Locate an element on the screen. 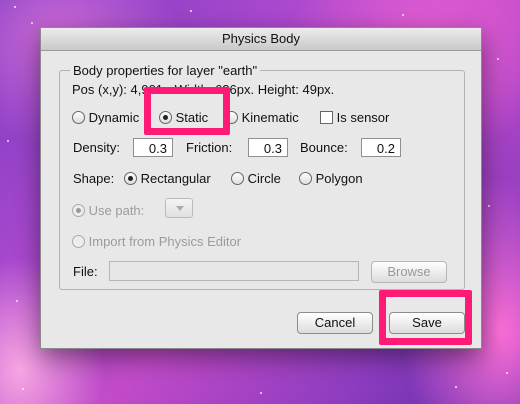 The image size is (520, 404). density-label: Density: is located at coordinates (96, 147).